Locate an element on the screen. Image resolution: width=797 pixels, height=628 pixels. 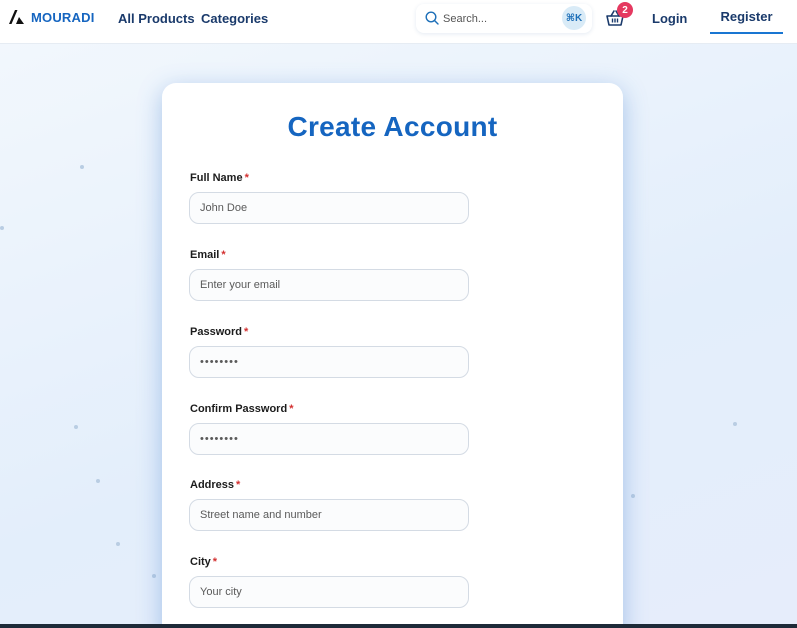
confirm-password-field is located at coordinates (329, 439).